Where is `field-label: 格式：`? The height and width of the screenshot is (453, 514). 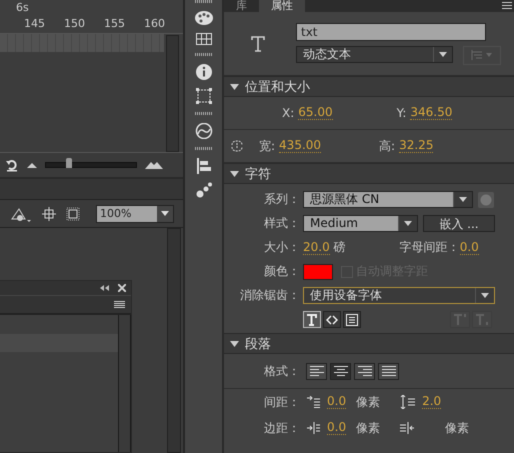 field-label: 格式： is located at coordinates (282, 371).